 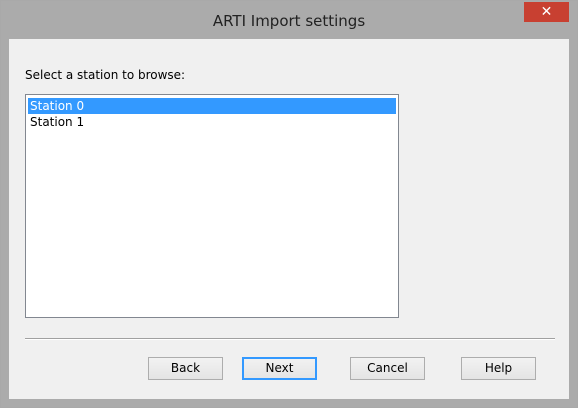 I want to click on close-button: ✕, so click(x=546, y=12).